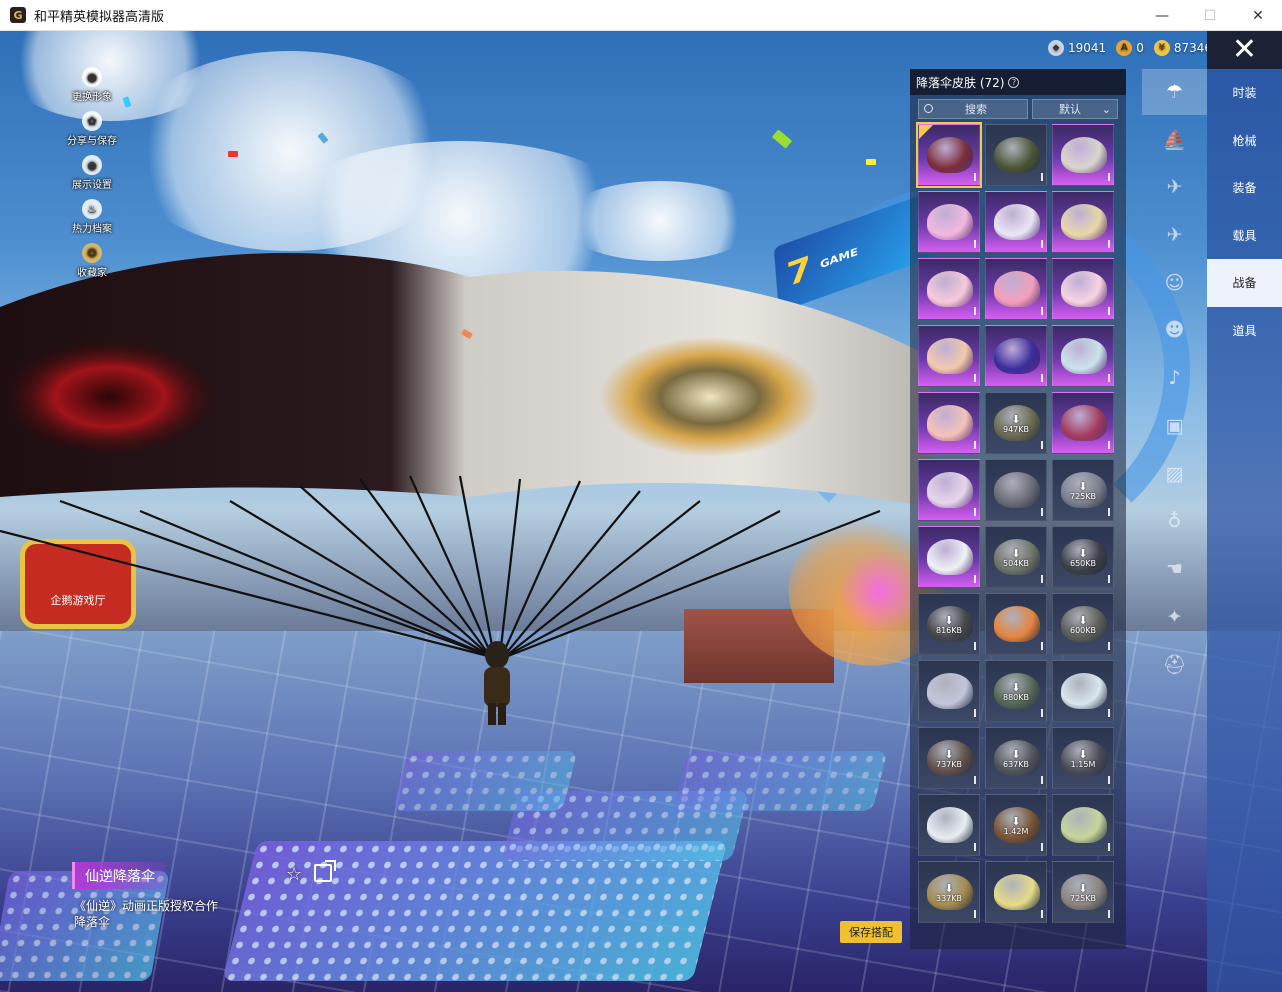  What do you see at coordinates (92, 165) in the screenshot?
I see `eye-icon: ◉` at bounding box center [92, 165].